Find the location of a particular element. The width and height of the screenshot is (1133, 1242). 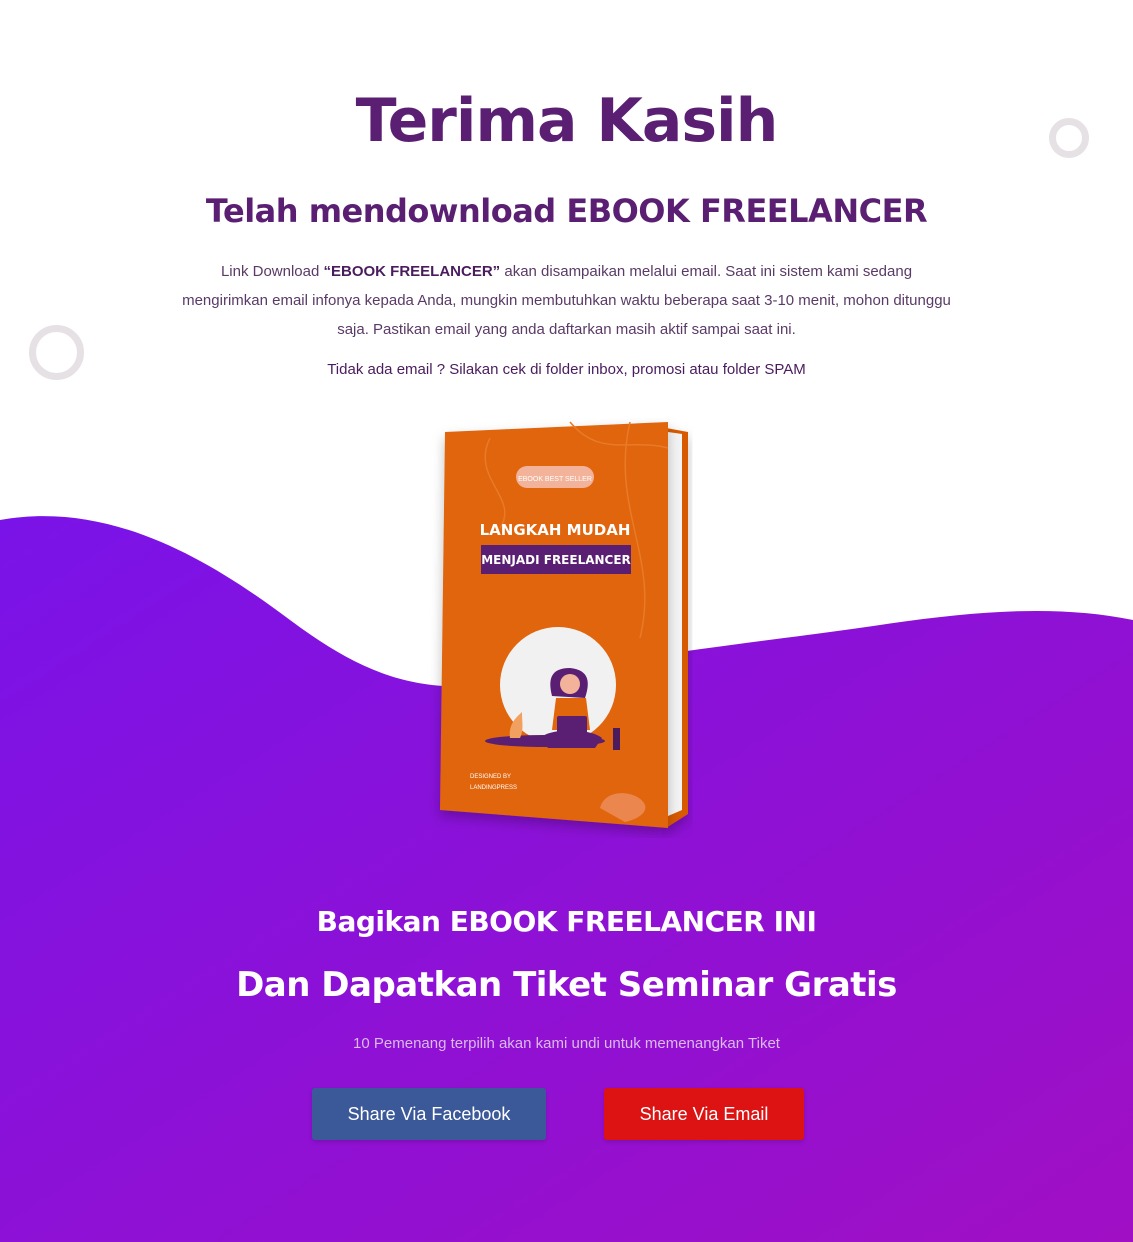

book-credit-line2: LANDINGPRESS is located at coordinates (493, 788).